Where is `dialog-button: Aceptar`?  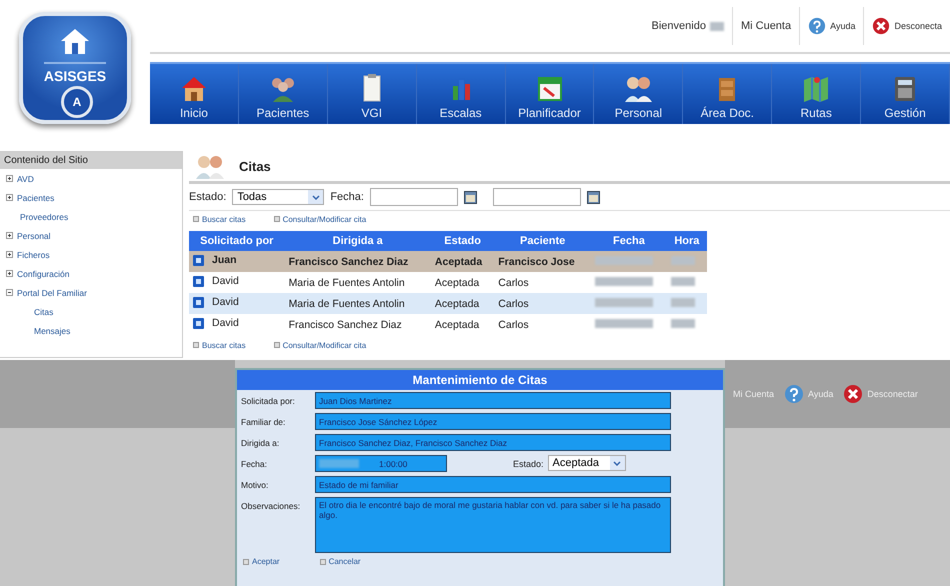
dialog-button: Aceptar is located at coordinates (261, 561).